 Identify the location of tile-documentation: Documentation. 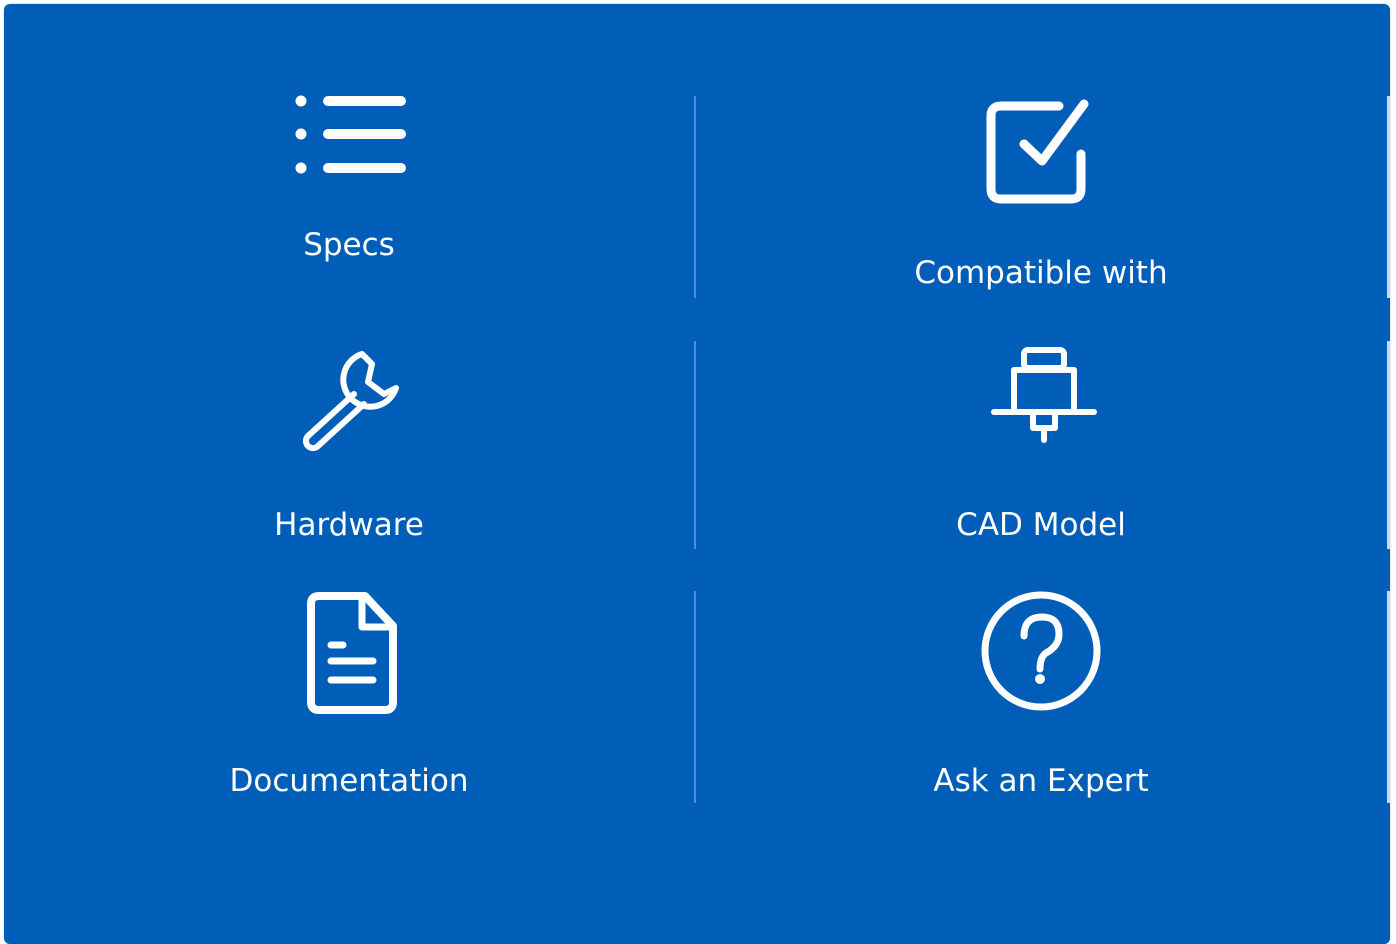
(349, 694).